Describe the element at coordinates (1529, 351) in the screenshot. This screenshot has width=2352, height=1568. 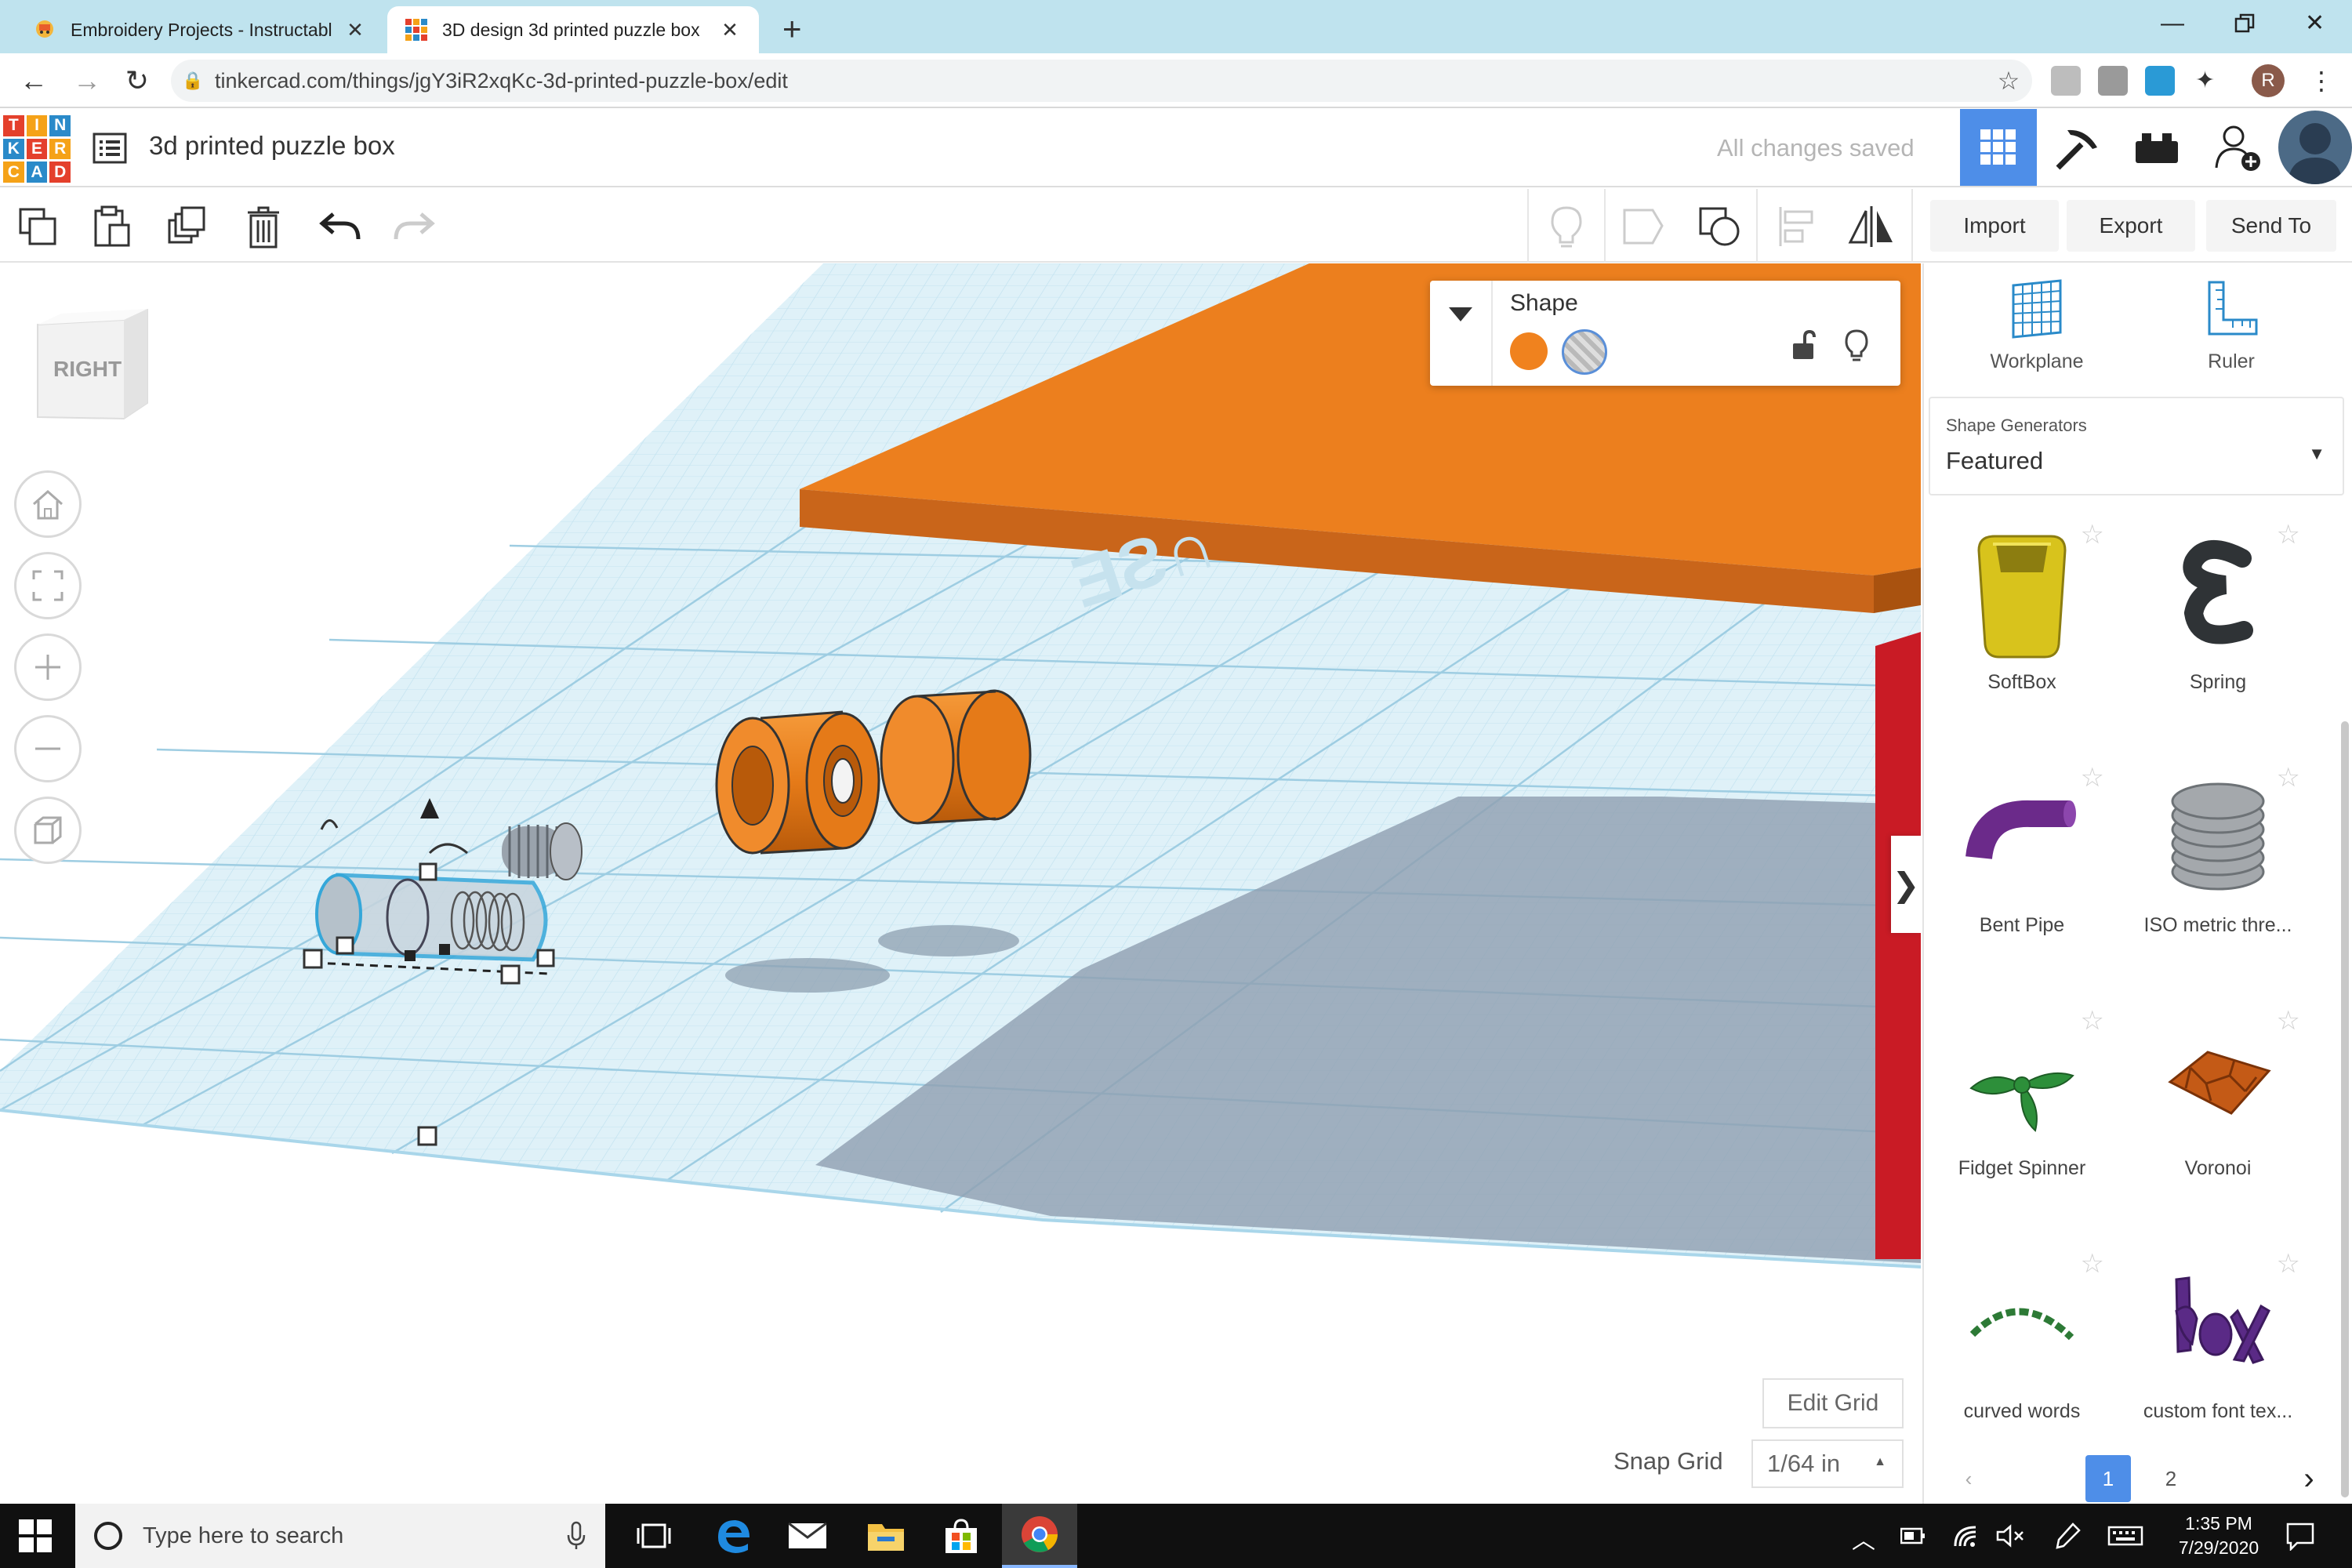
I see `solid-color-swatch` at that location.